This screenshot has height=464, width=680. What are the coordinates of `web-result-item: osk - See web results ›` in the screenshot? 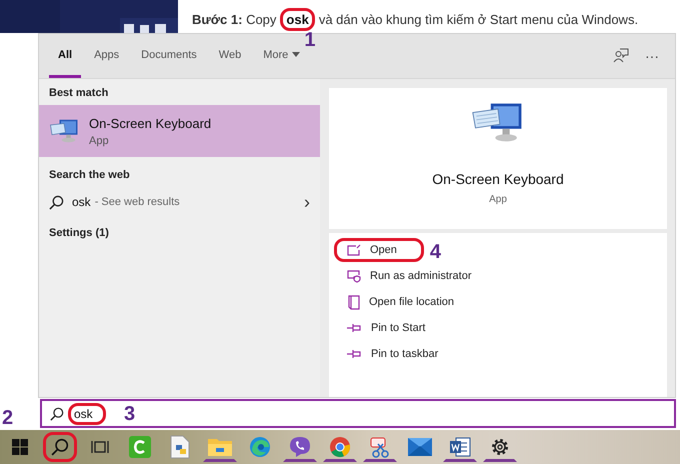 It's located at (179, 202).